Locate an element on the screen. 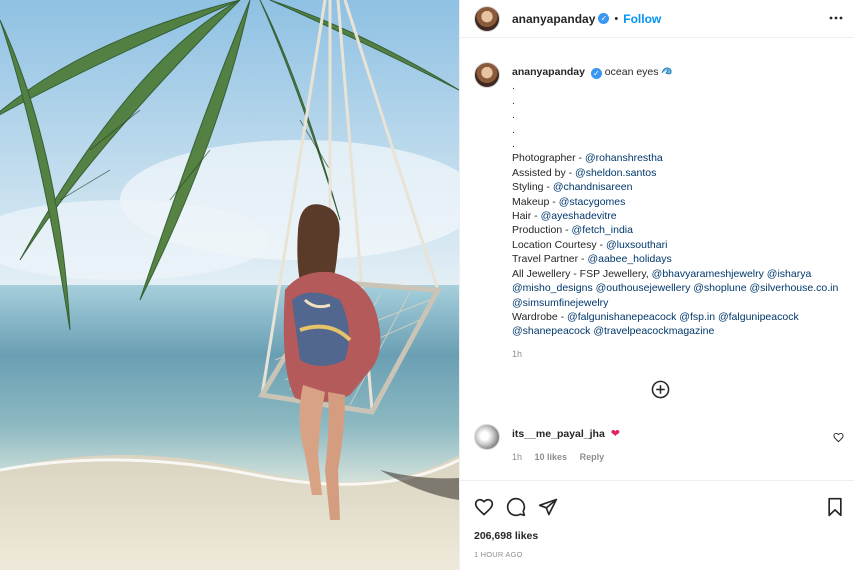 Image resolution: width=854 pixels, height=570 pixels. credit-label: Photographer - is located at coordinates (548, 158).